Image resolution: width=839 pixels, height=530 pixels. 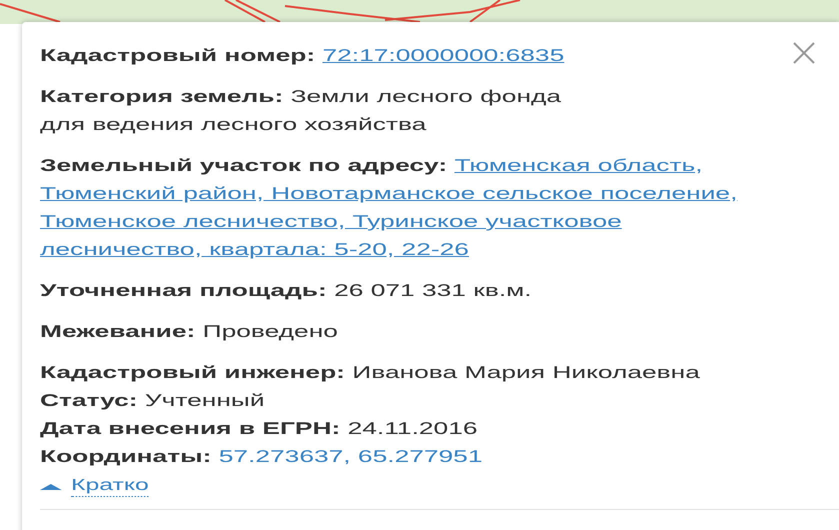 I want to click on field-text: Статус: Учтенный, so click(x=153, y=401).